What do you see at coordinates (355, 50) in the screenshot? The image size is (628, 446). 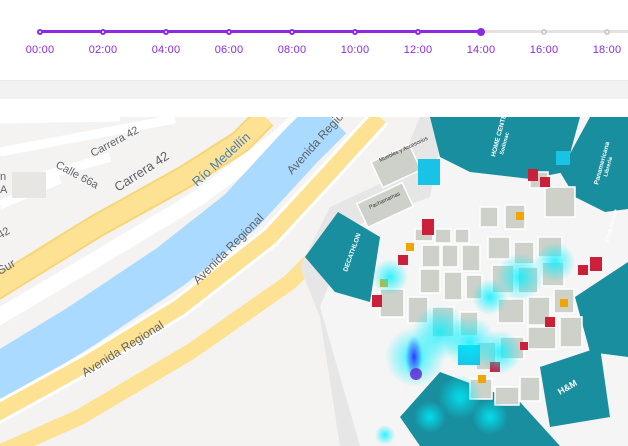 I see `timeline-tick-label: 10:00` at bounding box center [355, 50].